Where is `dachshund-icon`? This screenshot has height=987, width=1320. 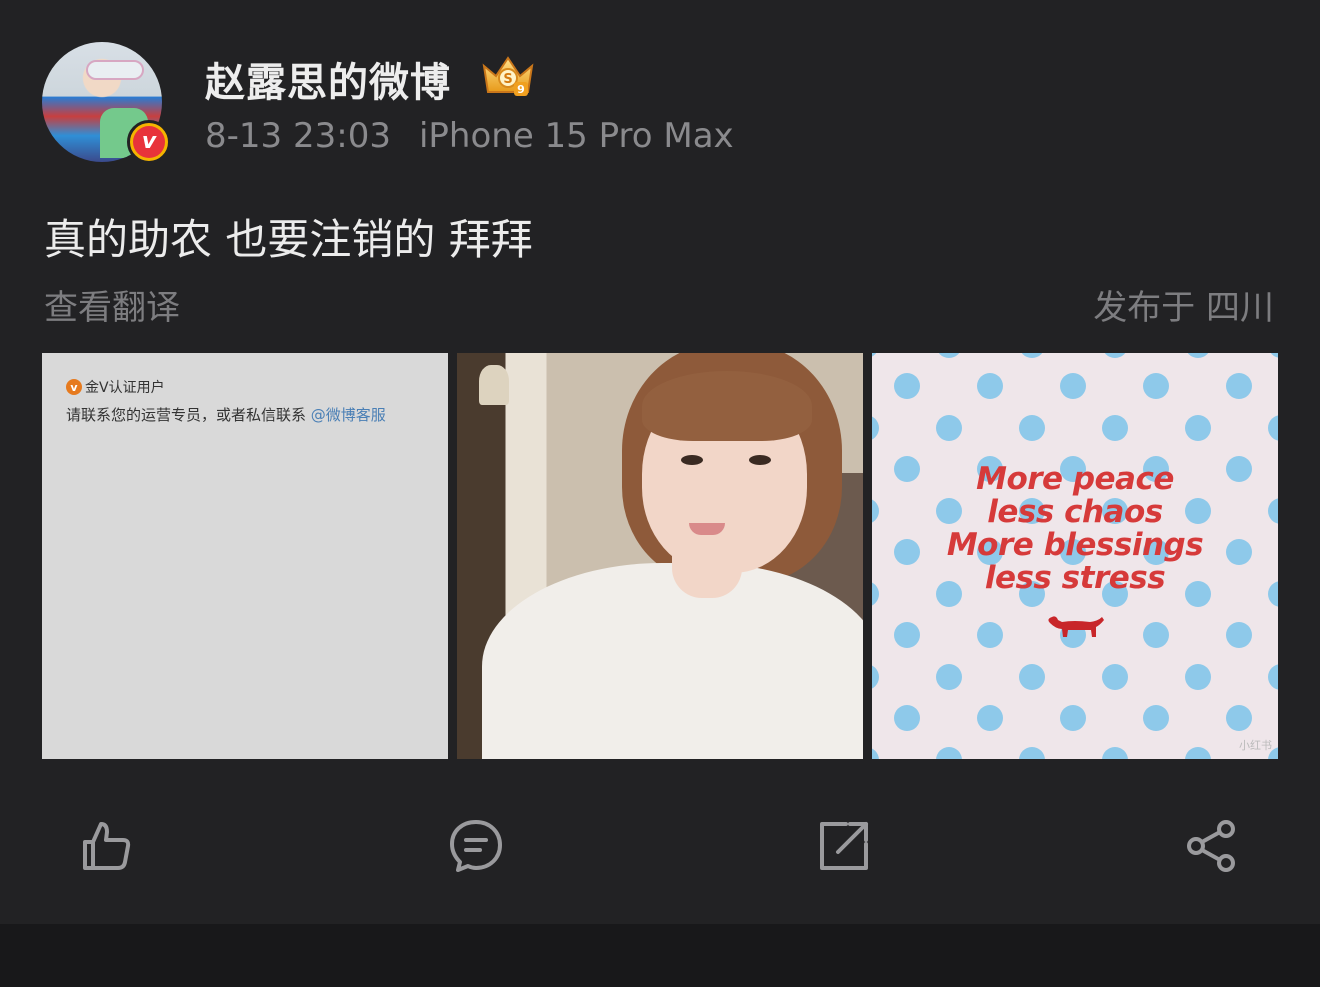
dachshund-icon is located at coordinates (1076, 626).